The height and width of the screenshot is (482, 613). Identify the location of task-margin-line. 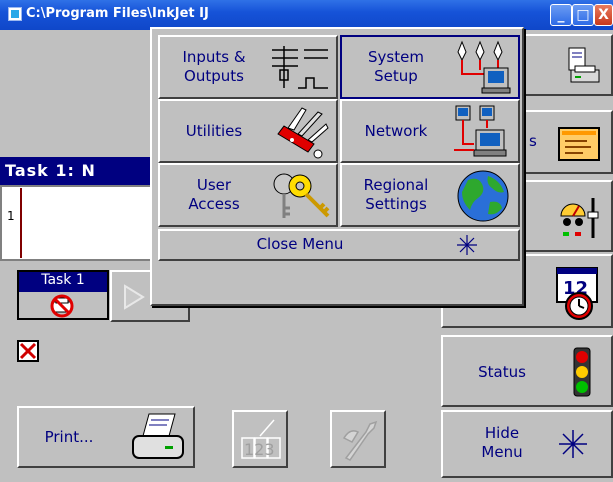
(21, 223).